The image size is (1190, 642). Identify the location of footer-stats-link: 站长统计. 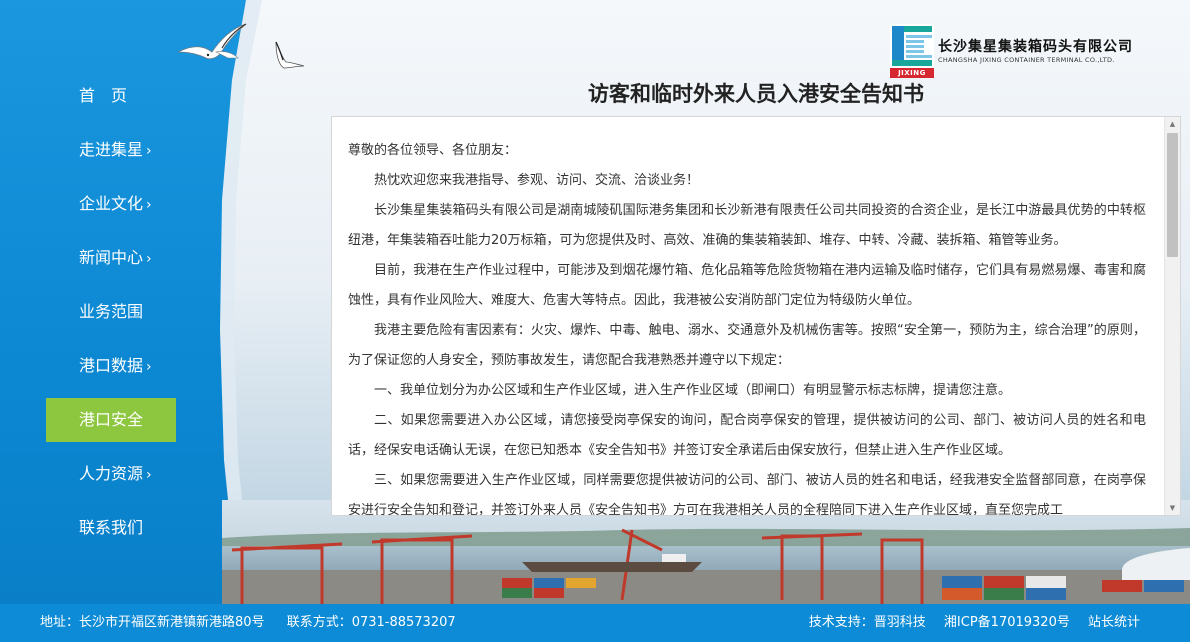
(1114, 622).